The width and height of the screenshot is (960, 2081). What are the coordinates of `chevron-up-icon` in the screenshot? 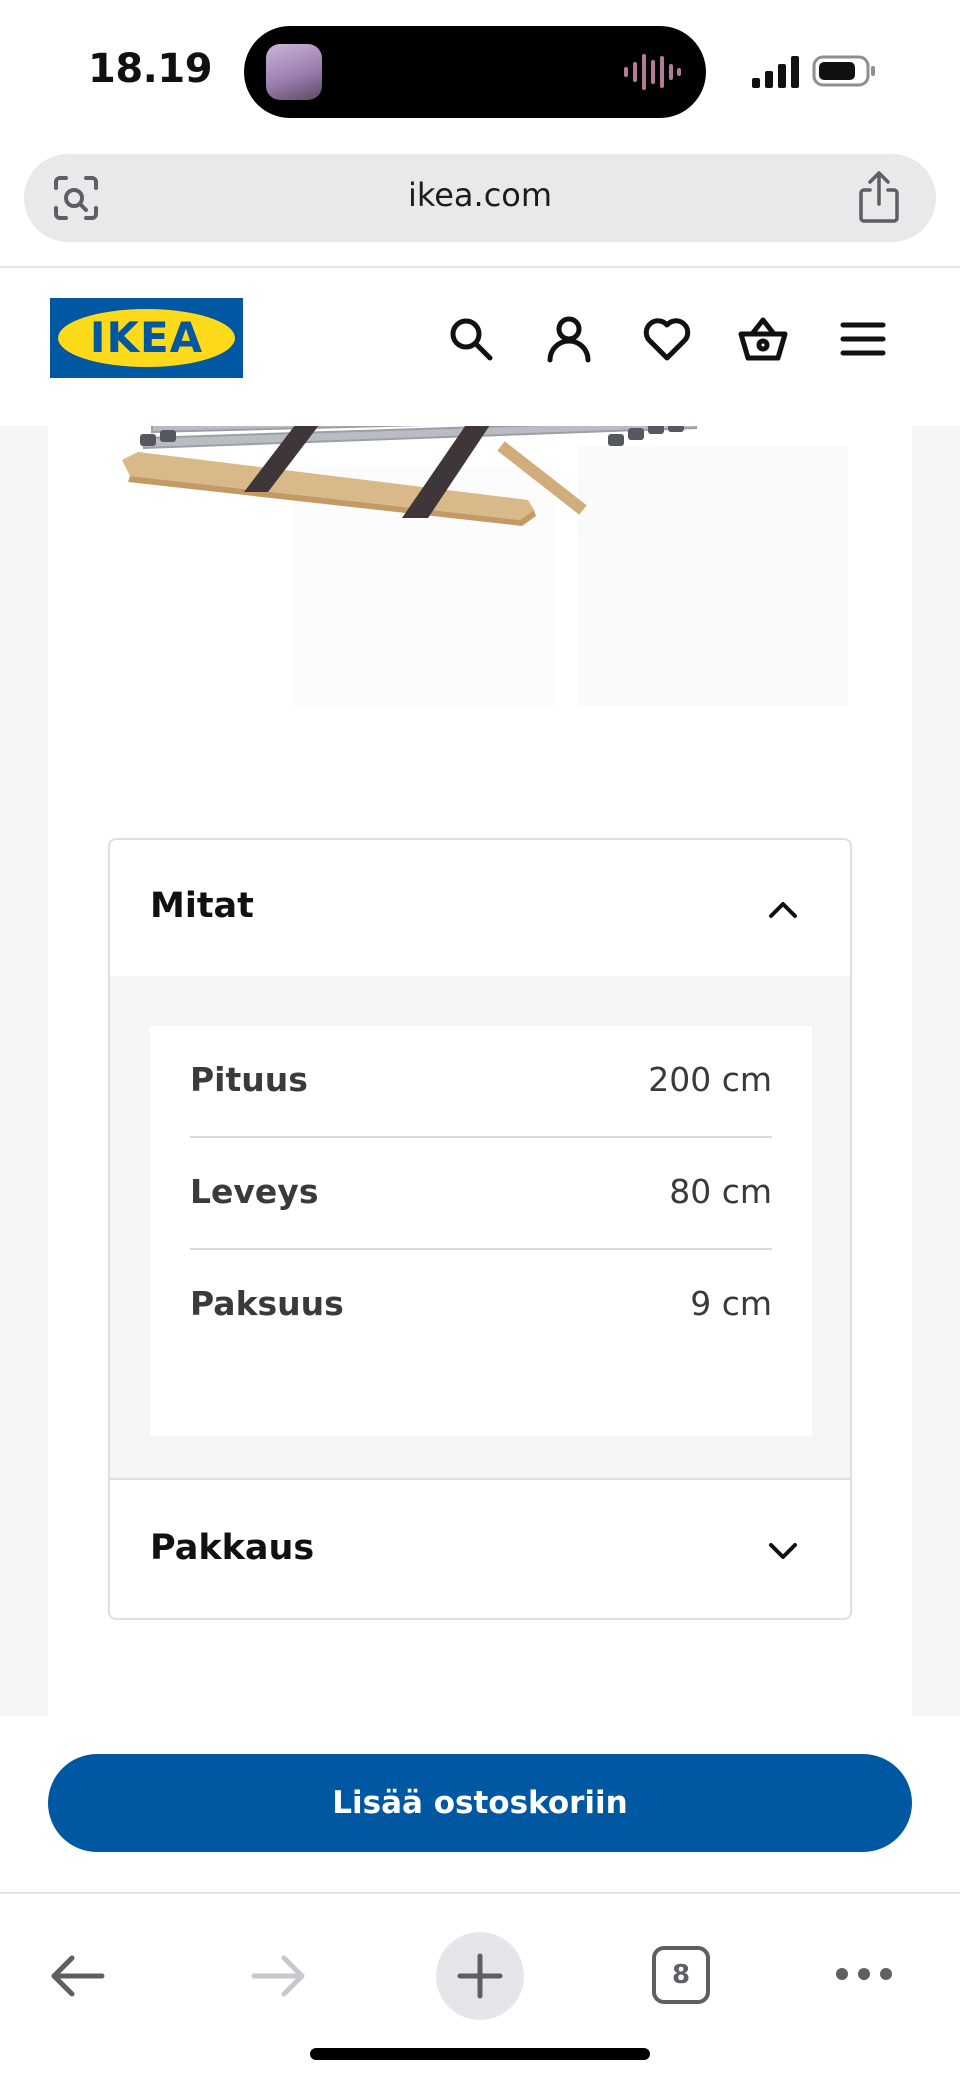 It's located at (783, 910).